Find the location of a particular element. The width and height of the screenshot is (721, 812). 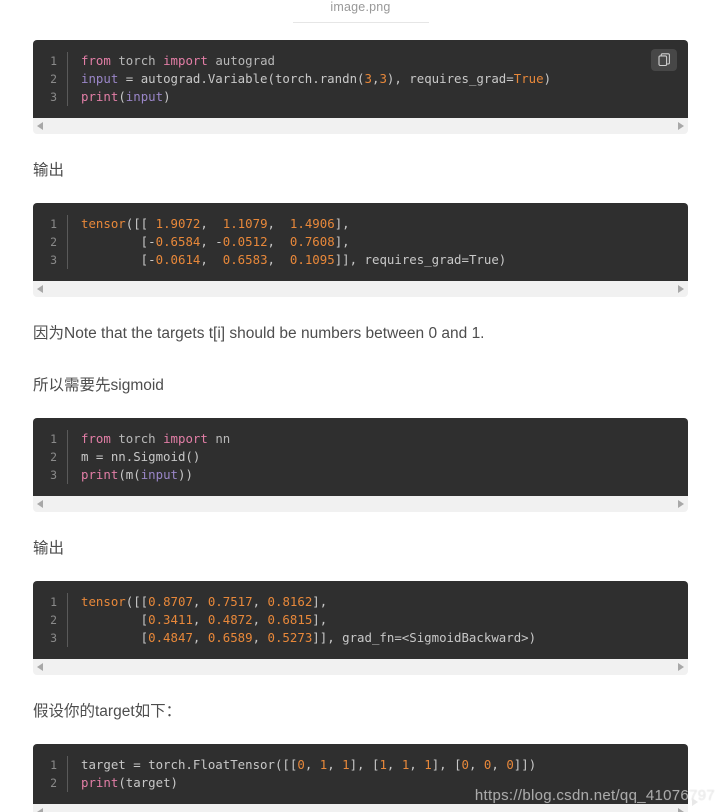

token-num: 3 is located at coordinates (368, 78).